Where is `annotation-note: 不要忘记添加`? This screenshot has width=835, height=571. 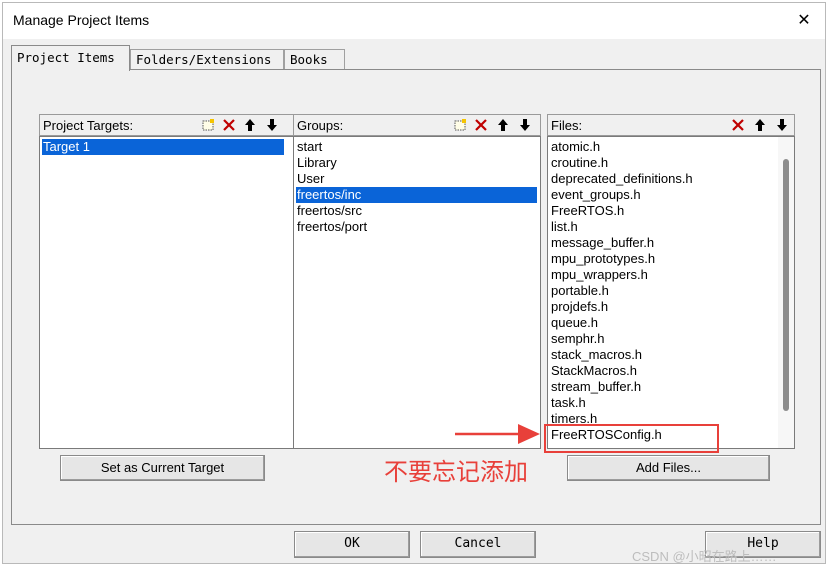 annotation-note: 不要忘记添加 is located at coordinates (456, 472).